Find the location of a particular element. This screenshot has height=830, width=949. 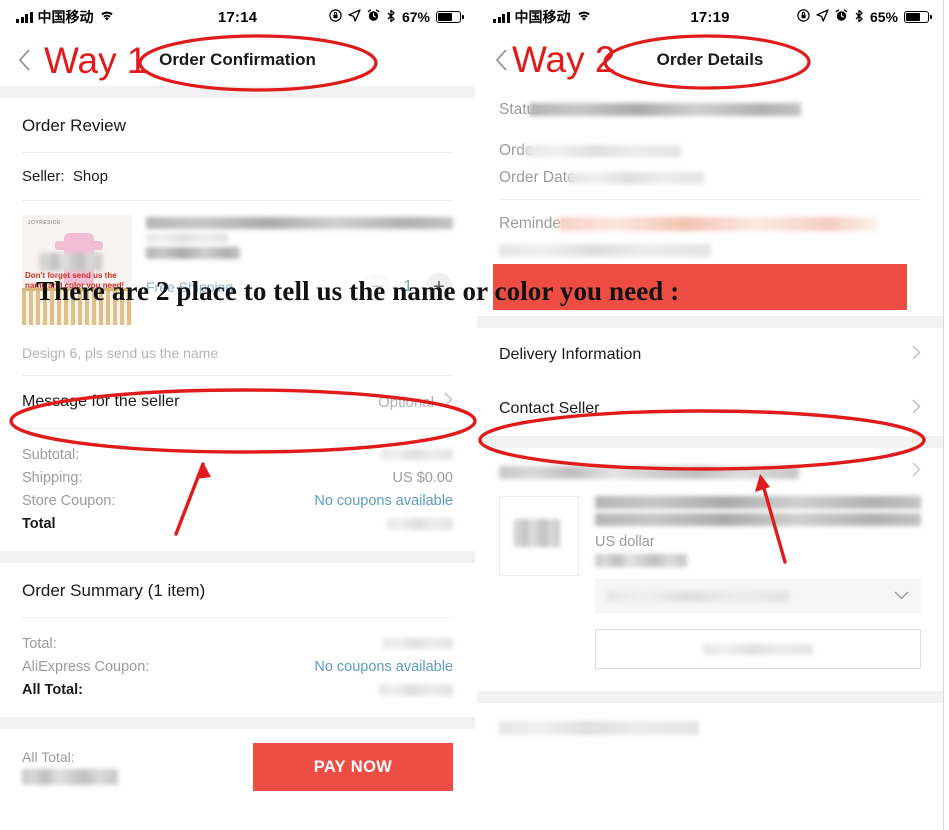

summary-label: Total: is located at coordinates (39, 643).